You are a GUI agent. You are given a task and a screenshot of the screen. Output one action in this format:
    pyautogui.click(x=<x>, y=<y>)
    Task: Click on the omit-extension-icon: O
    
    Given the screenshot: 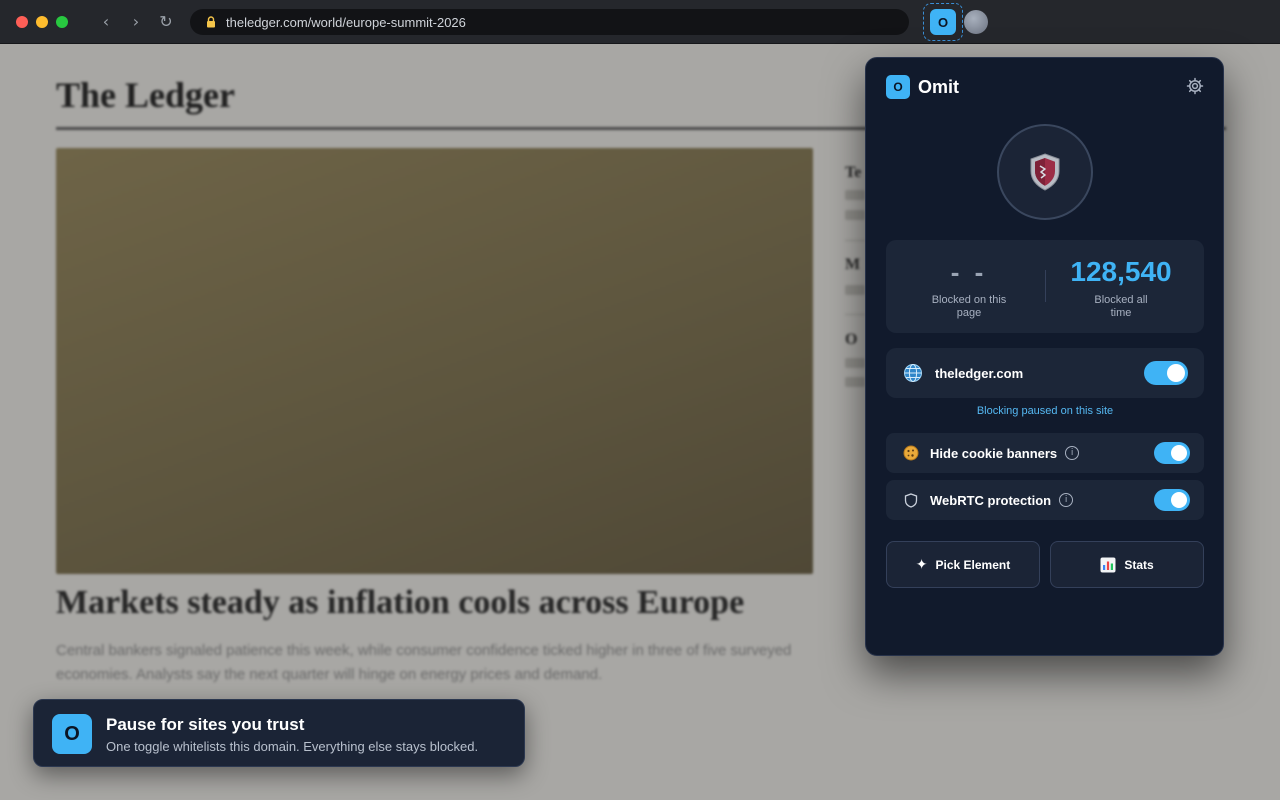 What is the action you would take?
    pyautogui.click(x=943, y=22)
    